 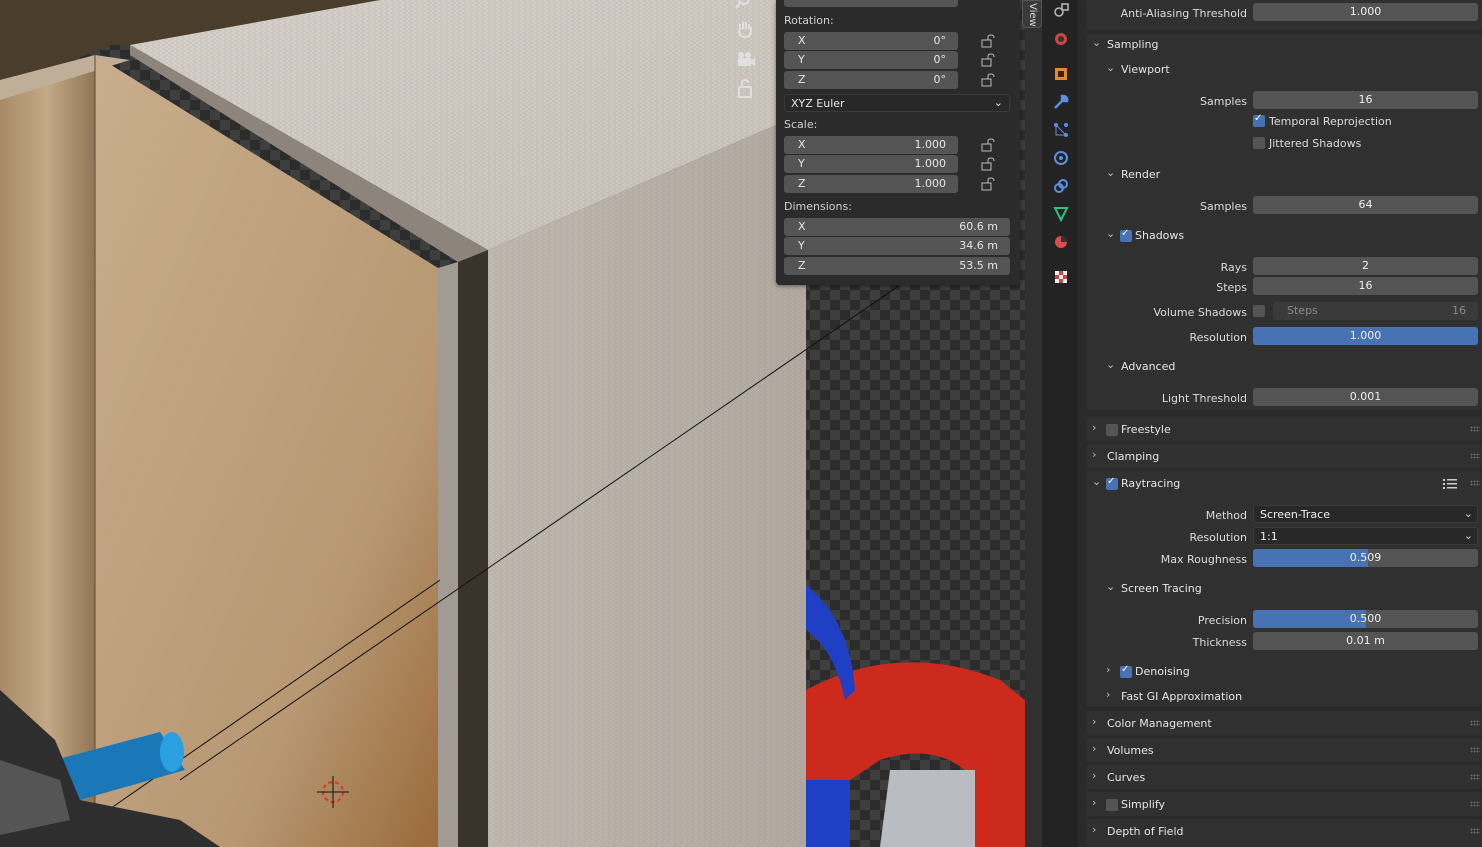 I want to click on raytracing-method-dropdown: Screen-Trace ⌄, so click(x=1365, y=514).